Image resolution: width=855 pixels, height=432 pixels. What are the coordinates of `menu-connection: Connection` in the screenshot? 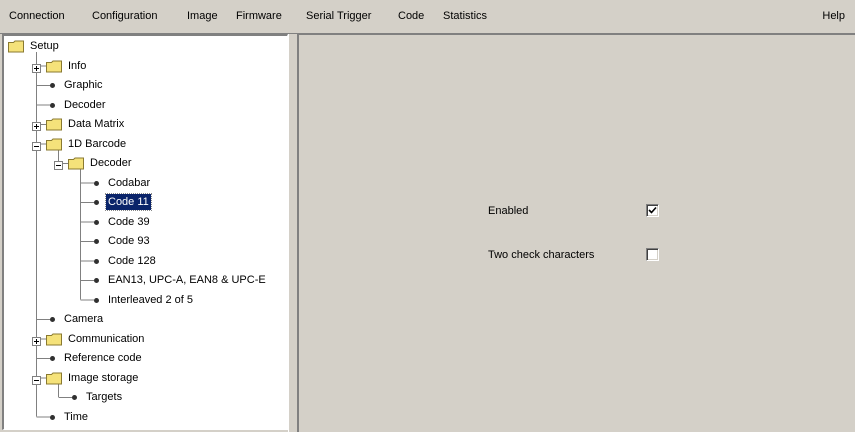 It's located at (37, 16).